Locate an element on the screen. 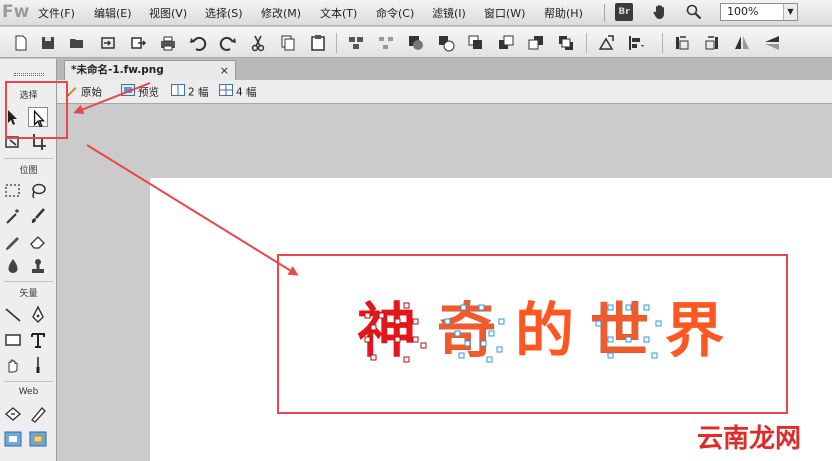 This screenshot has width=832, height=461. group-icon is located at coordinates (356, 43).